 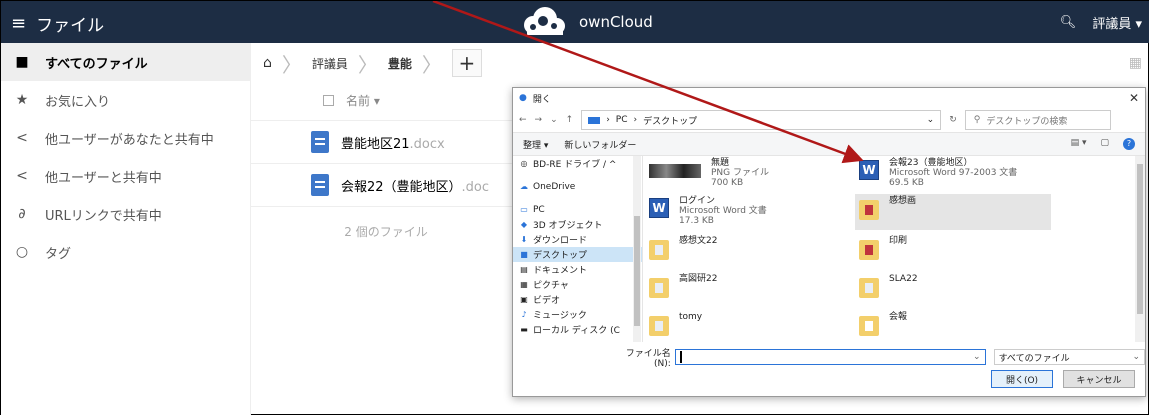 What do you see at coordinates (691, 317) in the screenshot?
I see `file-item-name: tomy` at bounding box center [691, 317].